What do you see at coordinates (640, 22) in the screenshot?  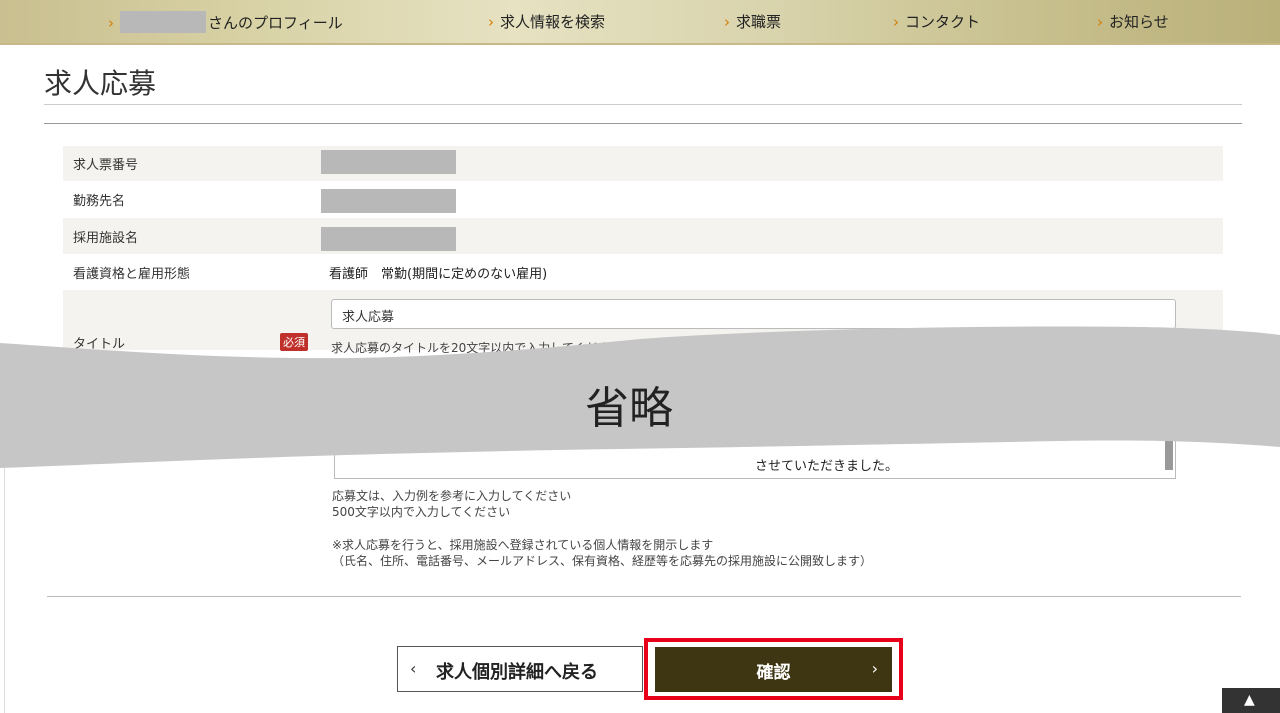 I see `top-navigation: › さんのプロフィール › 求人情報を検索 › 求職票 › コンタクト › お知らせ` at bounding box center [640, 22].